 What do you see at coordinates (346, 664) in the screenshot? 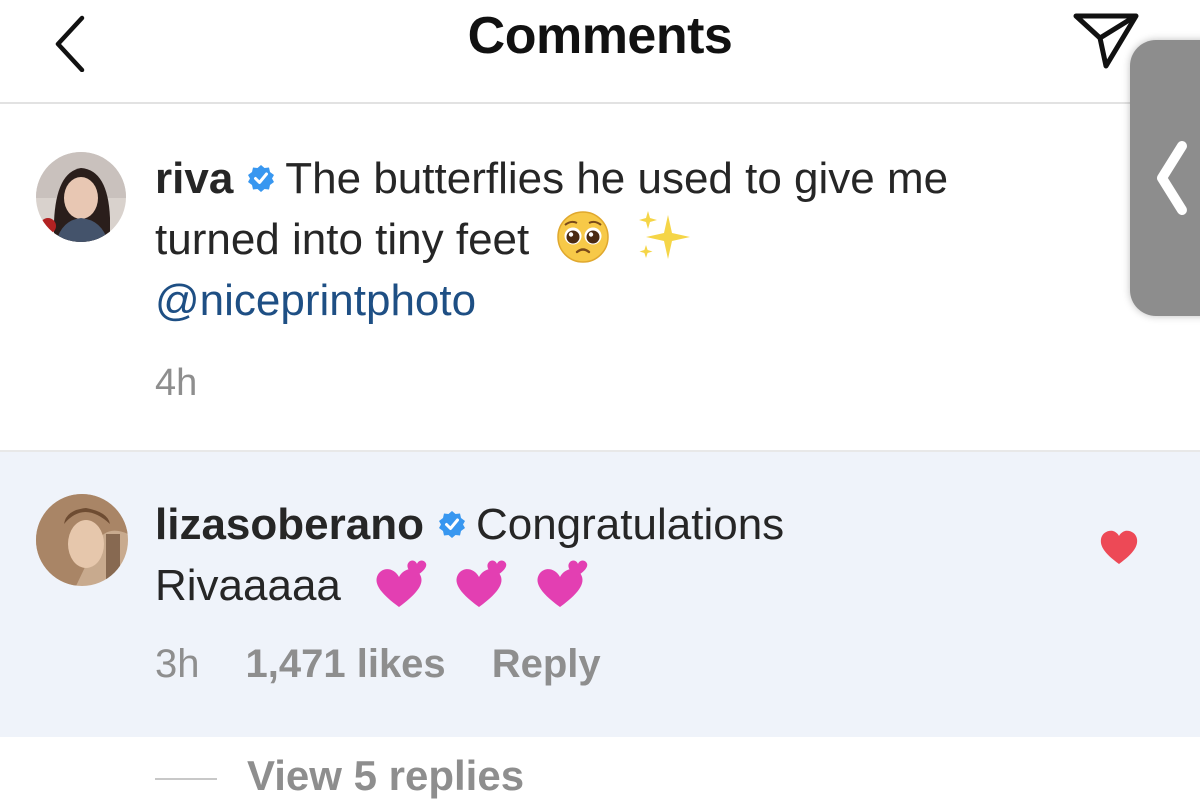
I see `likes-count: 1,471 likes` at bounding box center [346, 664].